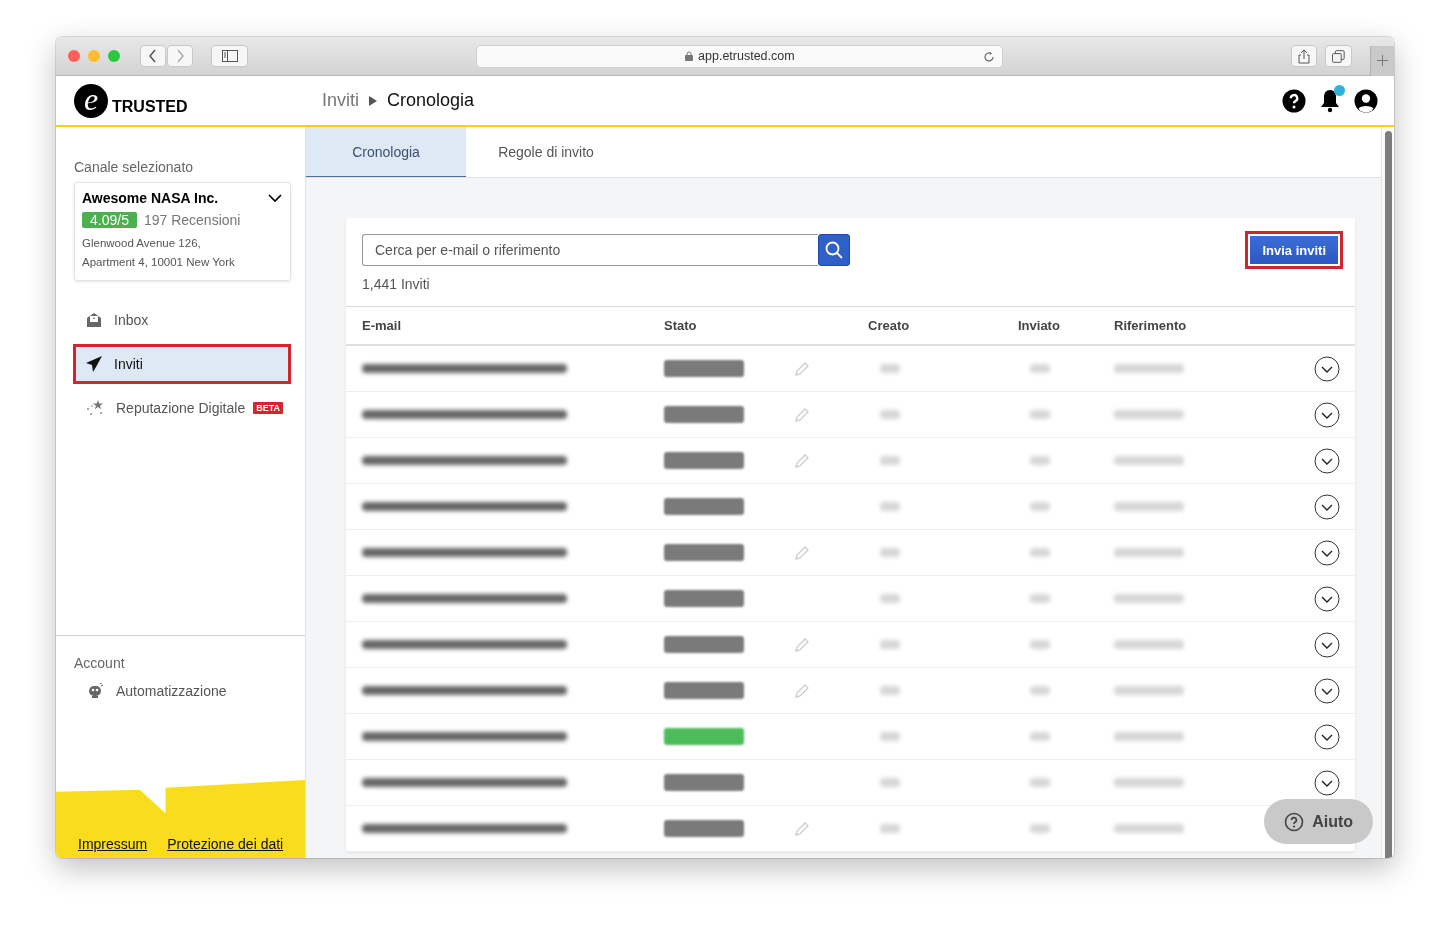 Image resolution: width=1450 pixels, height=933 pixels. I want to click on channel-name: Awesome NASA Inc., so click(150, 198).